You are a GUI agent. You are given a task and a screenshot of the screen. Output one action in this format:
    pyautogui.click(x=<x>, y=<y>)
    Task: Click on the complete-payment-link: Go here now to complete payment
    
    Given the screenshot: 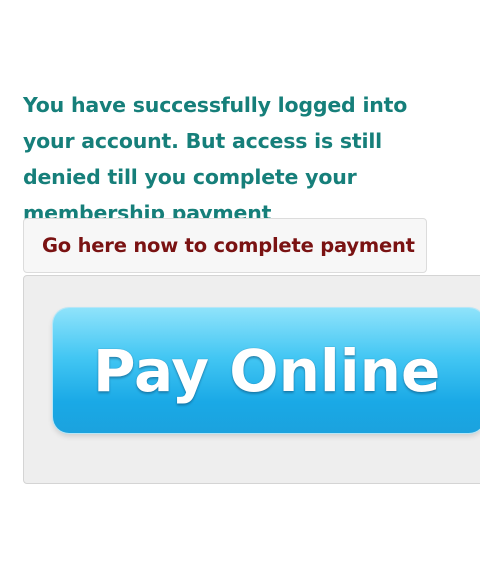 What is the action you would take?
    pyautogui.click(x=225, y=245)
    